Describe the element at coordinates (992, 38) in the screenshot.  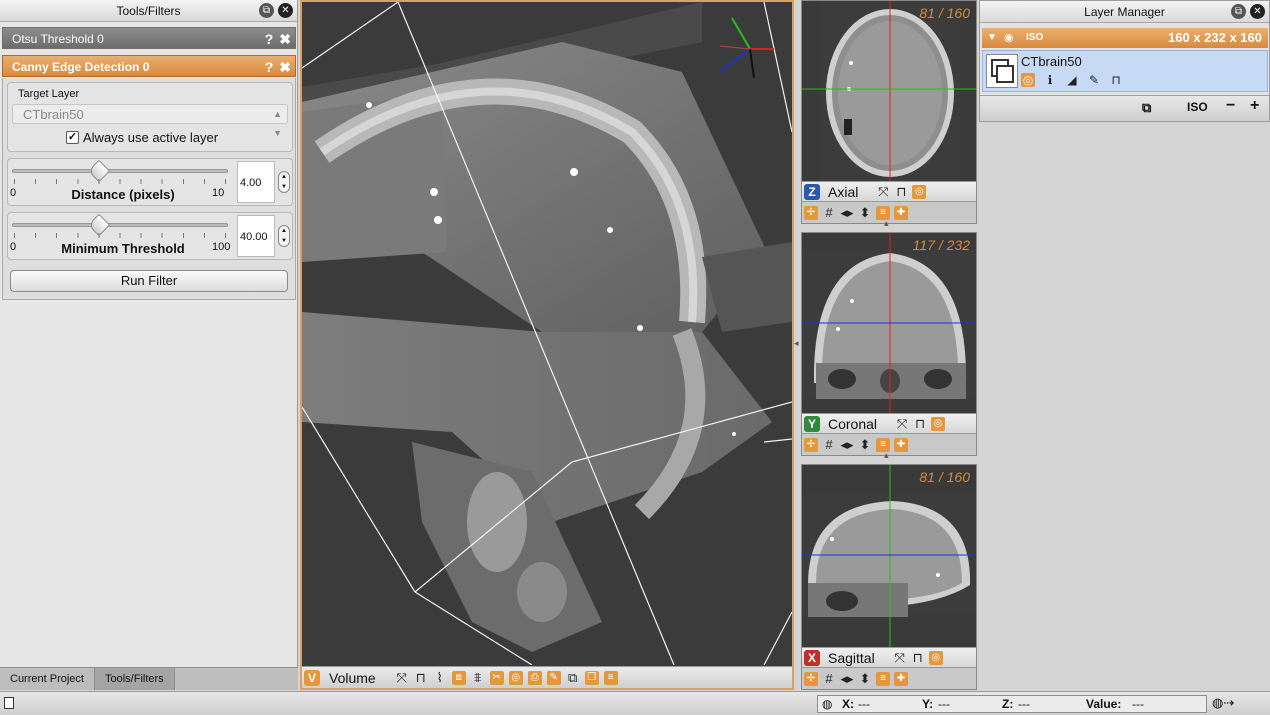
I see `collapse-triangle-icon: ▼` at that location.